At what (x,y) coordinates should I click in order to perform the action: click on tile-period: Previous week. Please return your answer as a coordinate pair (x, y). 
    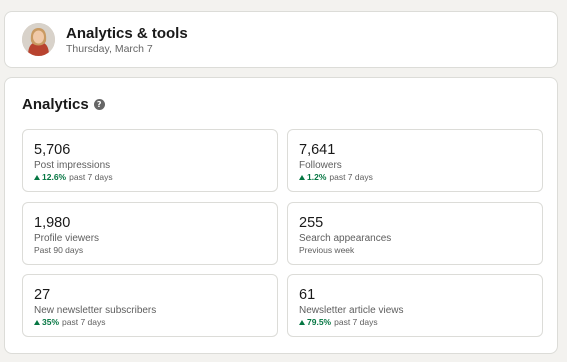
    Looking at the image, I should click on (327, 250).